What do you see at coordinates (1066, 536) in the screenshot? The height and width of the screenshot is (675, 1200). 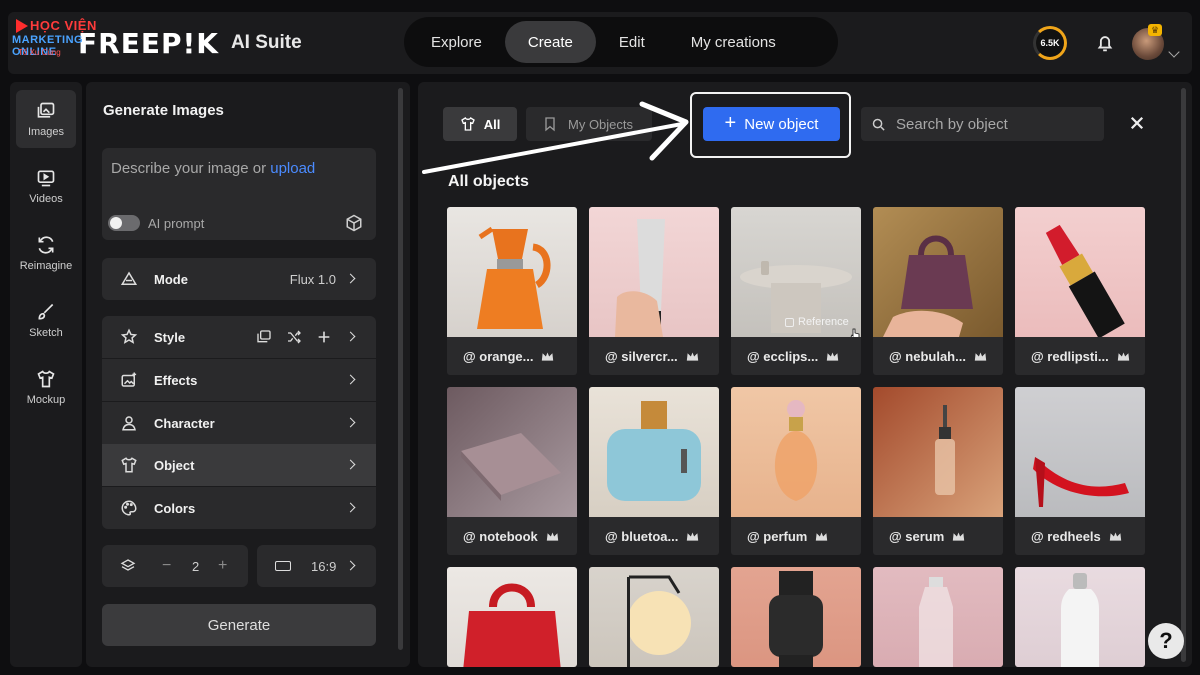 I see `object-name: @ redheels` at bounding box center [1066, 536].